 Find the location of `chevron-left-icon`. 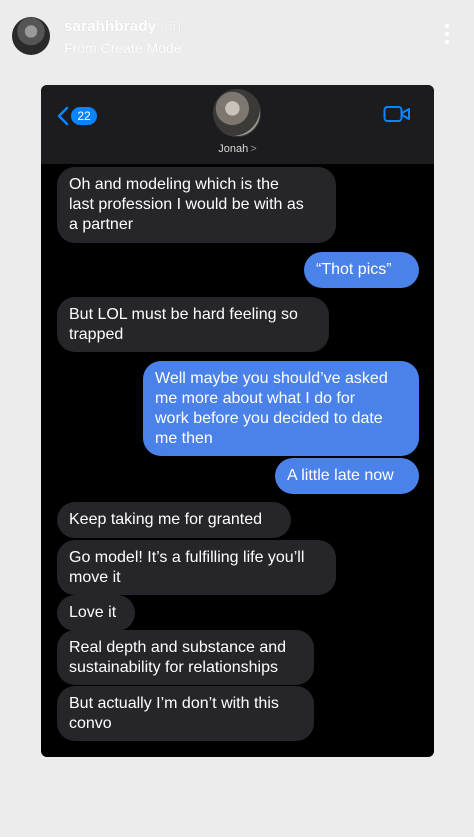

chevron-left-icon is located at coordinates (63, 116).